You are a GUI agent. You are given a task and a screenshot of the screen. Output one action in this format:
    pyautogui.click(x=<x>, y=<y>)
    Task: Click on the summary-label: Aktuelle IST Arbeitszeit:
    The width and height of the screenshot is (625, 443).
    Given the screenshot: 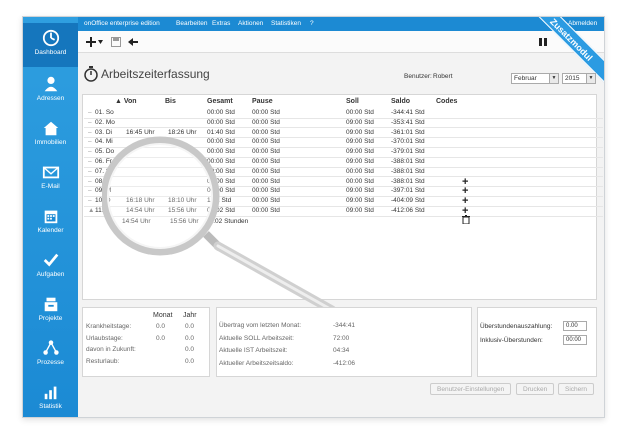 What is the action you would take?
    pyautogui.click(x=253, y=350)
    